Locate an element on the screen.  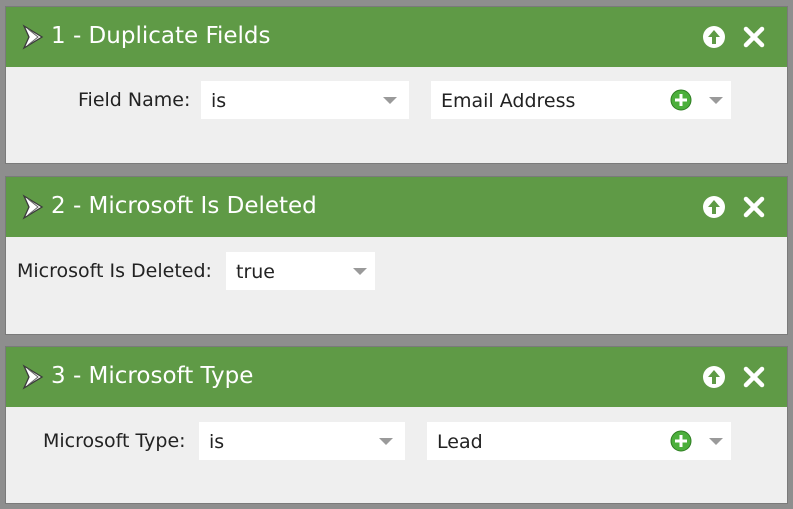
microsoft-is-deleted-label: Microsoft Is Deleted: is located at coordinates (114, 271).